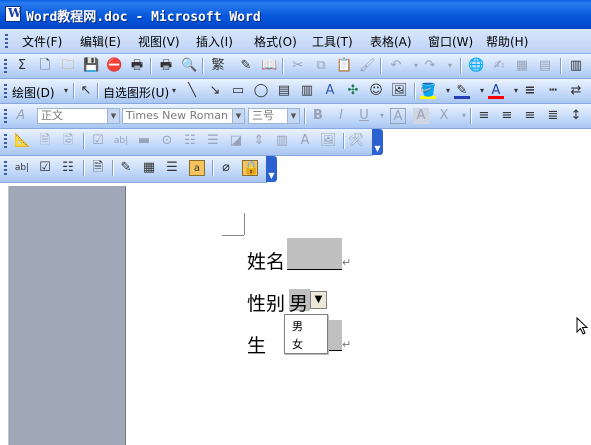  I want to click on command-button-icon: ▬, so click(144, 141).